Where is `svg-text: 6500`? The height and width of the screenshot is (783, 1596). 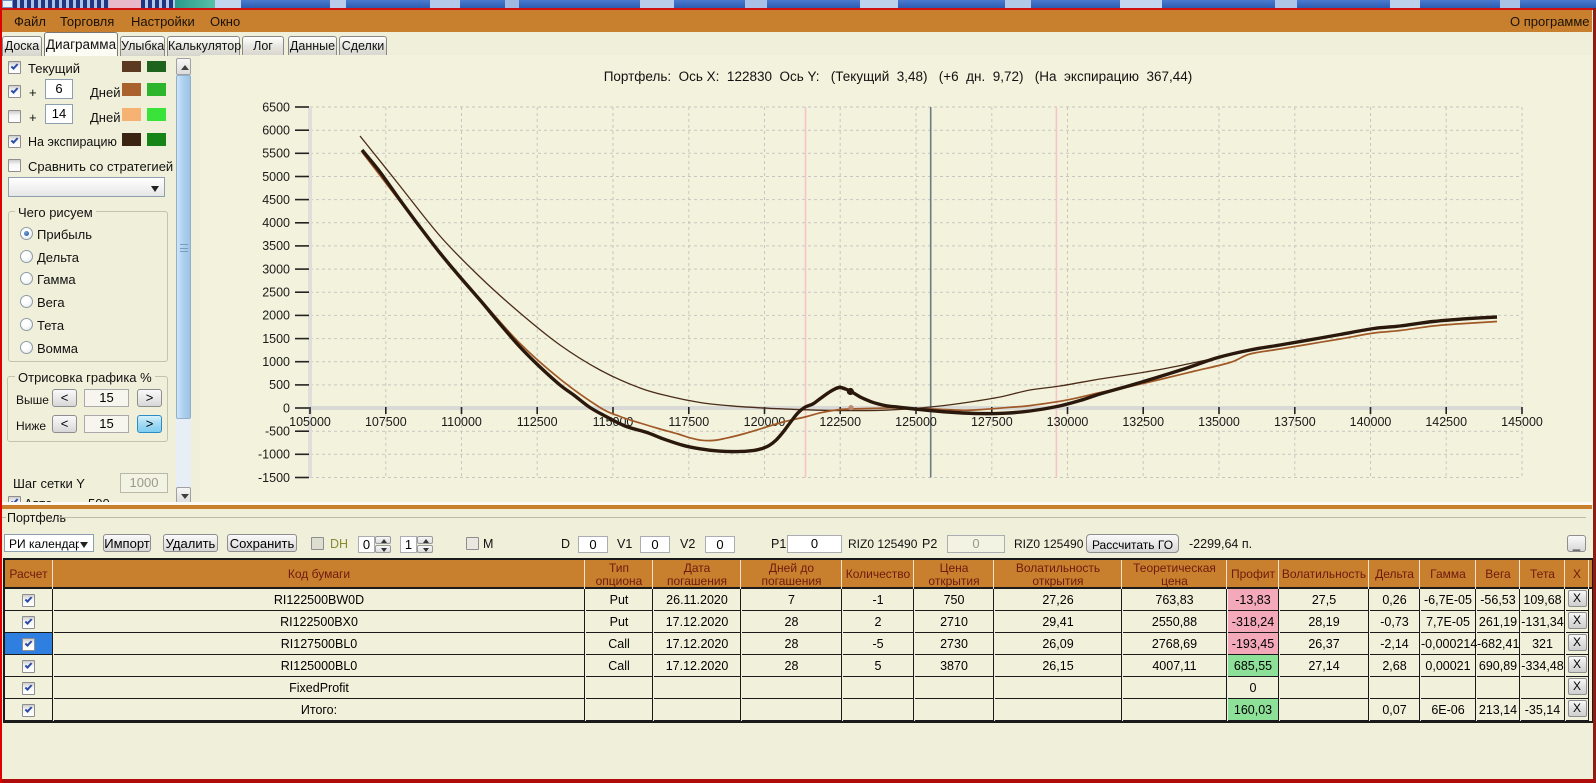
svg-text: 6500 is located at coordinates (276, 107).